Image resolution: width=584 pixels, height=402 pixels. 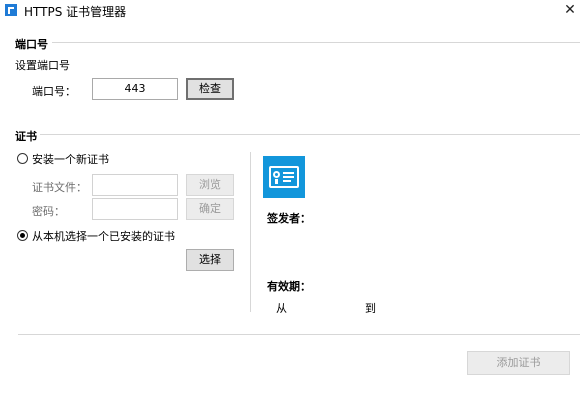 What do you see at coordinates (289, 218) in the screenshot?
I see `issuer-label: 签发者：` at bounding box center [289, 218].